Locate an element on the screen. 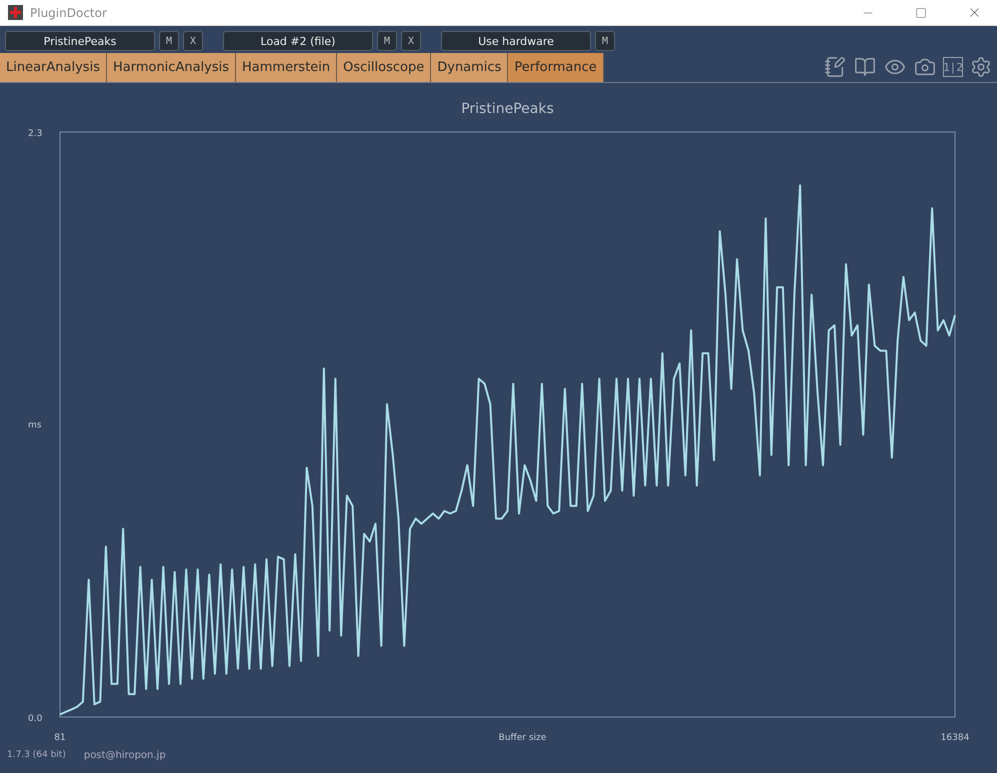  y-tick-label: 0.0 is located at coordinates (35, 719).